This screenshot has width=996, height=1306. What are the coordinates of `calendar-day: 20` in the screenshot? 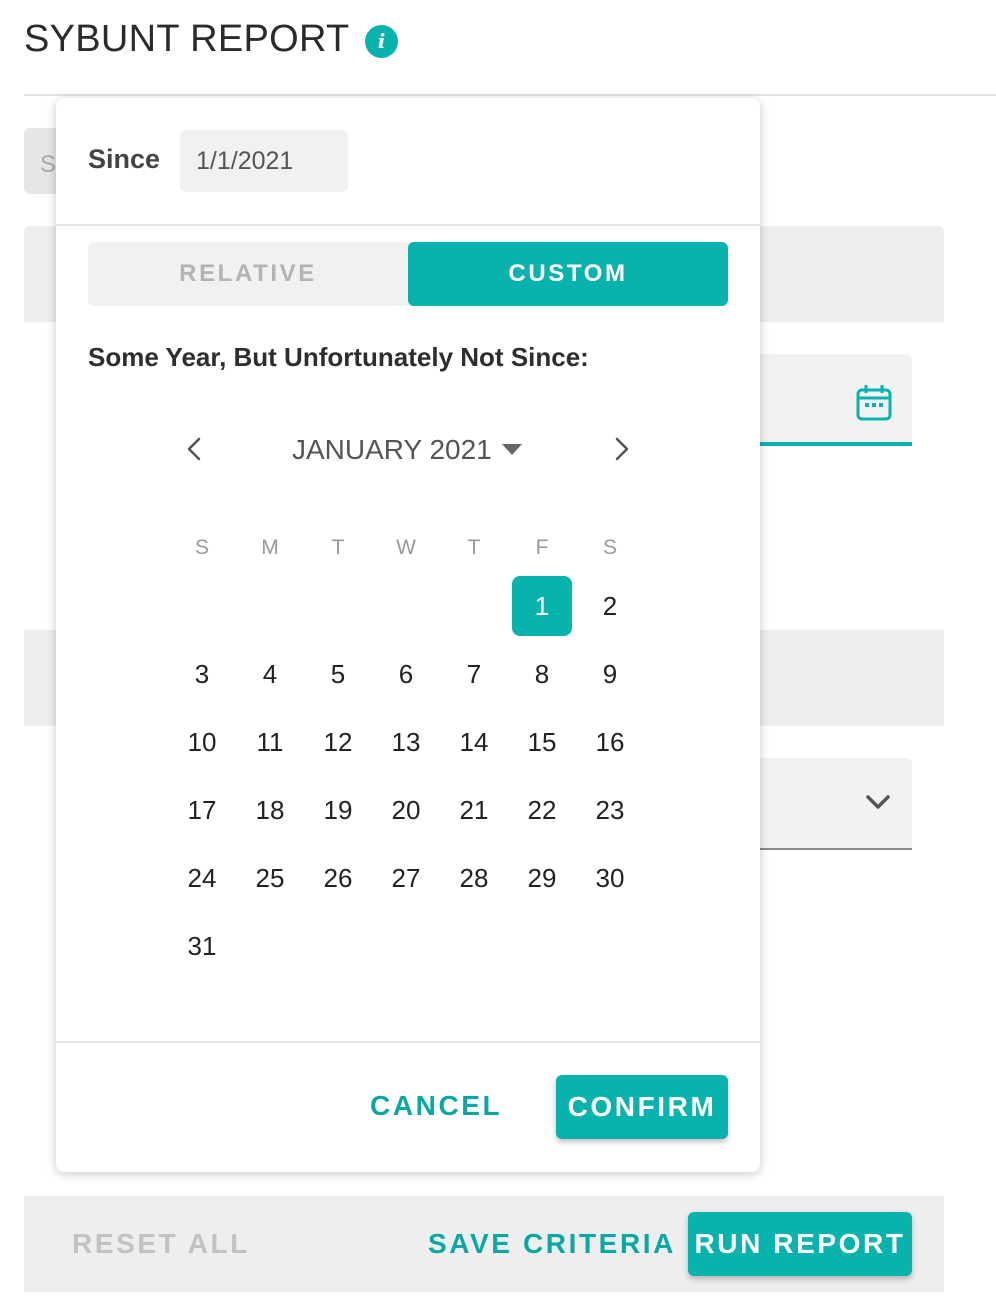 It's located at (406, 810).